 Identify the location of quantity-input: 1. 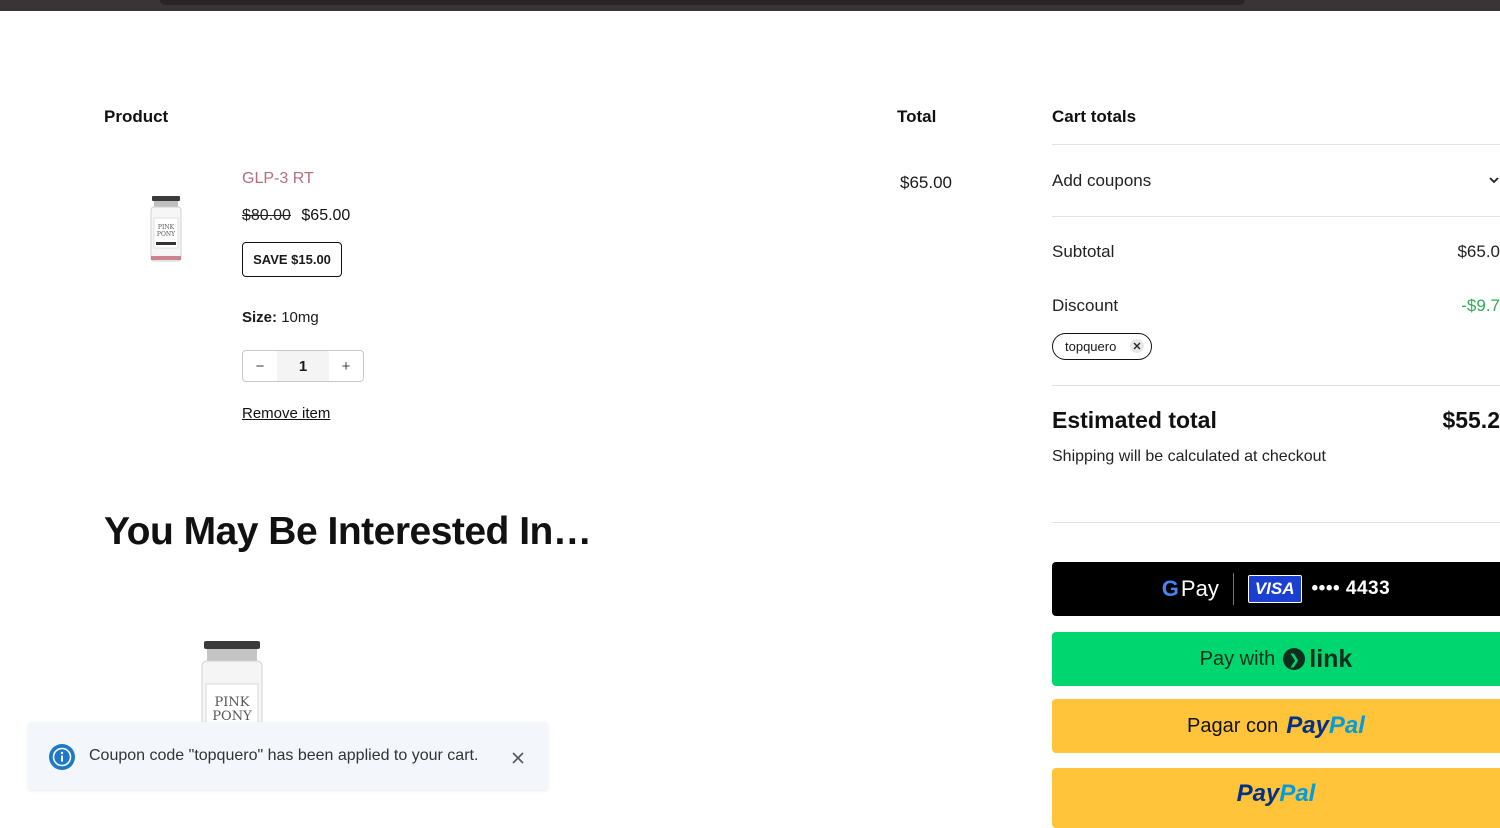
(303, 366).